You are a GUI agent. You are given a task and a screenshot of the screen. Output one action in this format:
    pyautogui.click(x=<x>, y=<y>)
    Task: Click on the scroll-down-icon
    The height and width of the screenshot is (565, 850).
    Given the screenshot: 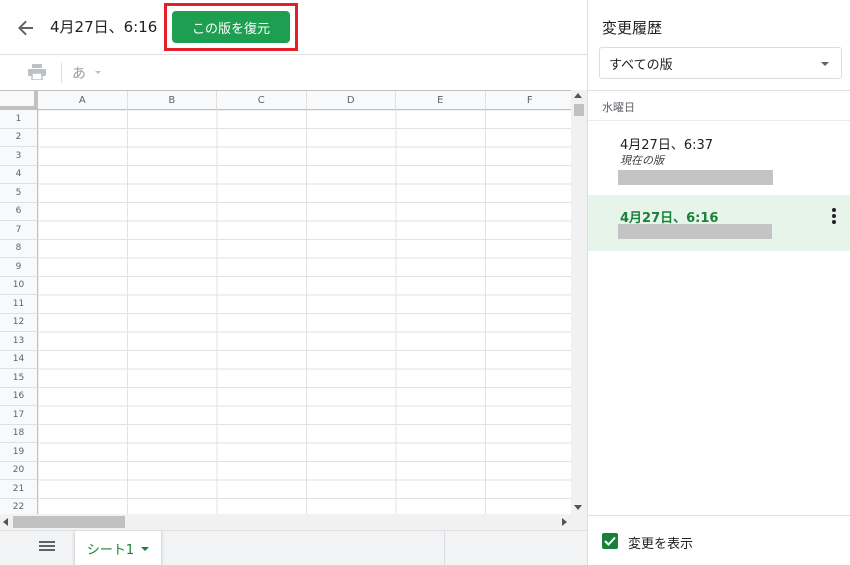 What is the action you would take?
    pyautogui.click(x=578, y=507)
    